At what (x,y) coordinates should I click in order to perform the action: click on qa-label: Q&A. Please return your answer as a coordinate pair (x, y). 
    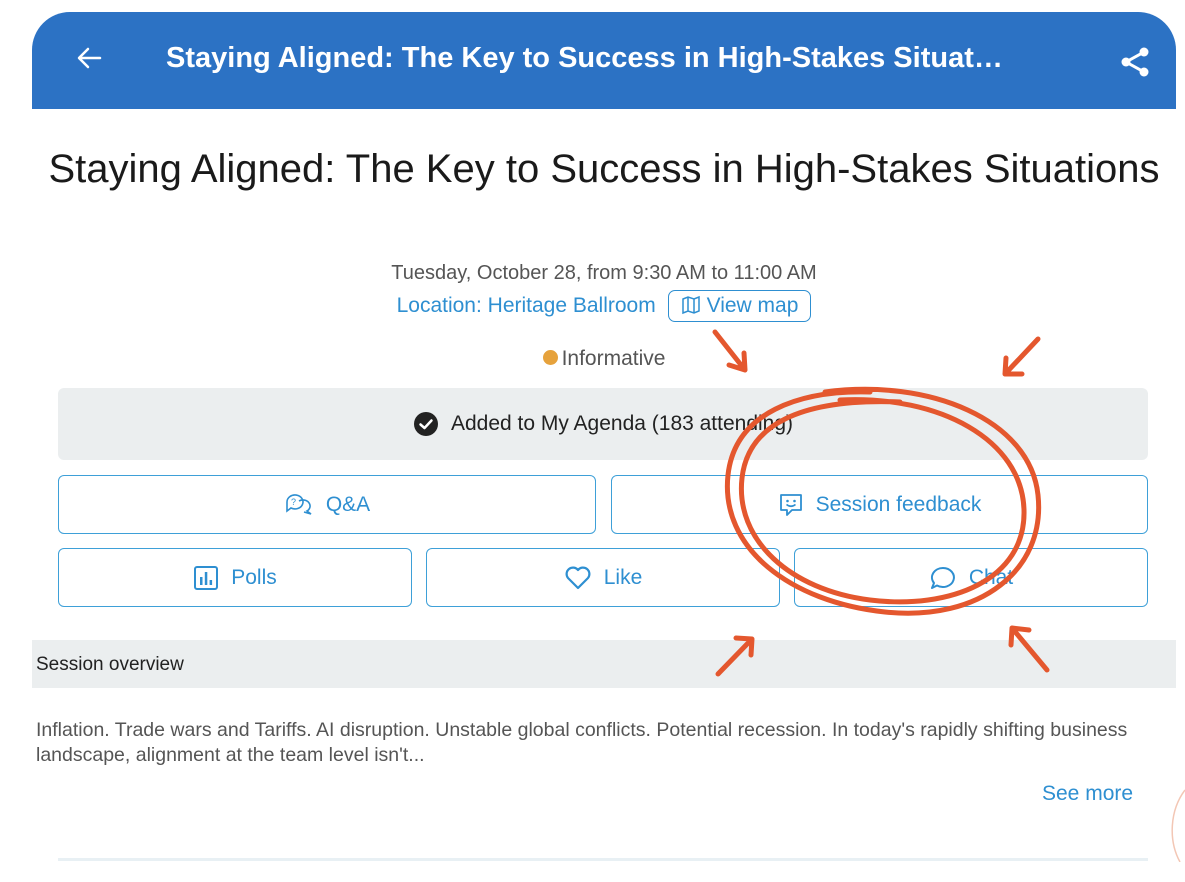
    Looking at the image, I should click on (348, 504).